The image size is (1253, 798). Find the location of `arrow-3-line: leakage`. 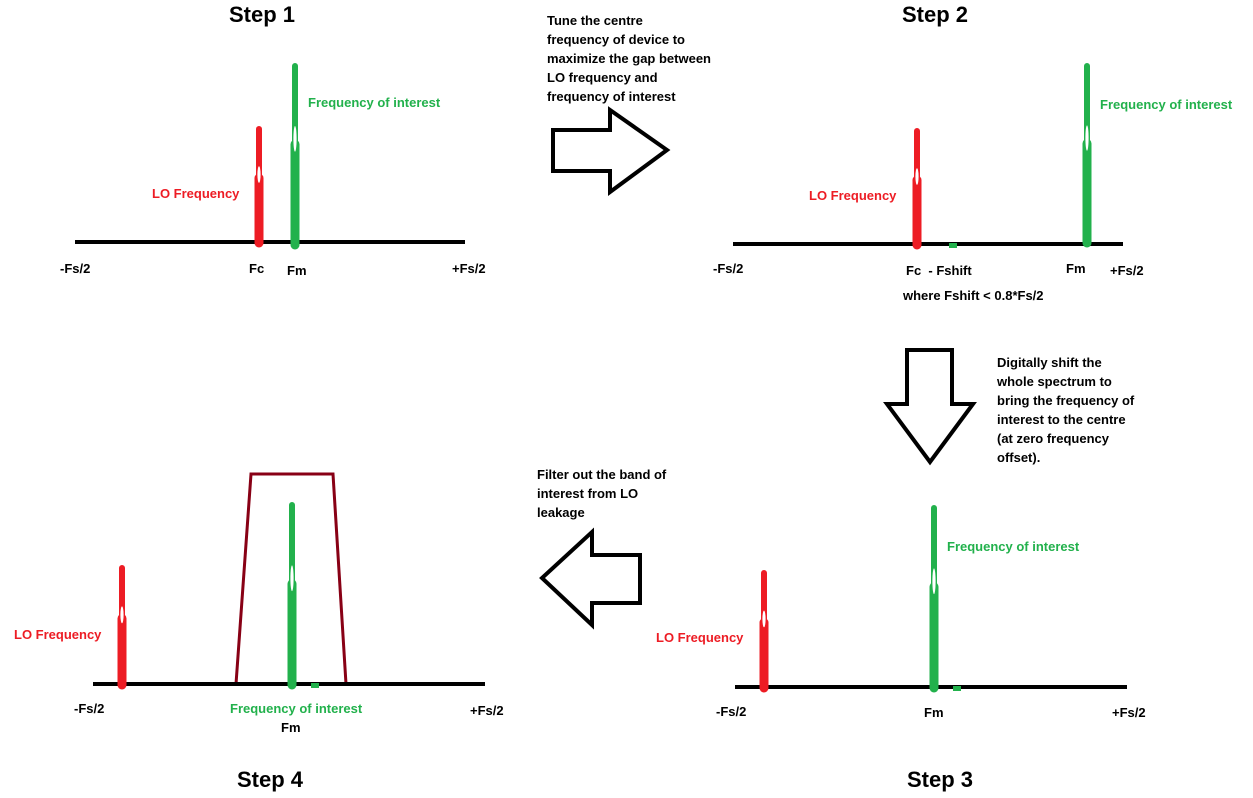

arrow-3-line: leakage is located at coordinates (561, 512).